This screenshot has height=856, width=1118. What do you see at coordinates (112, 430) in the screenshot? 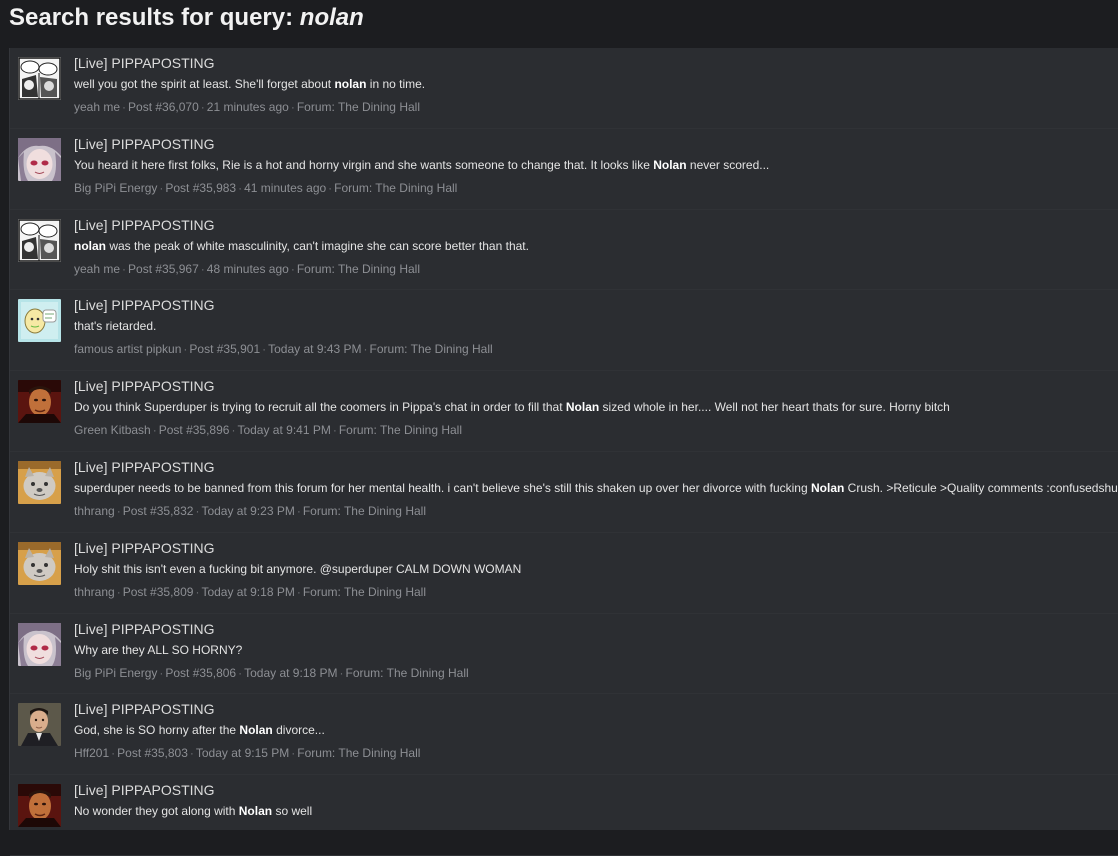
I see `author-link: Green Kitbash` at bounding box center [112, 430].